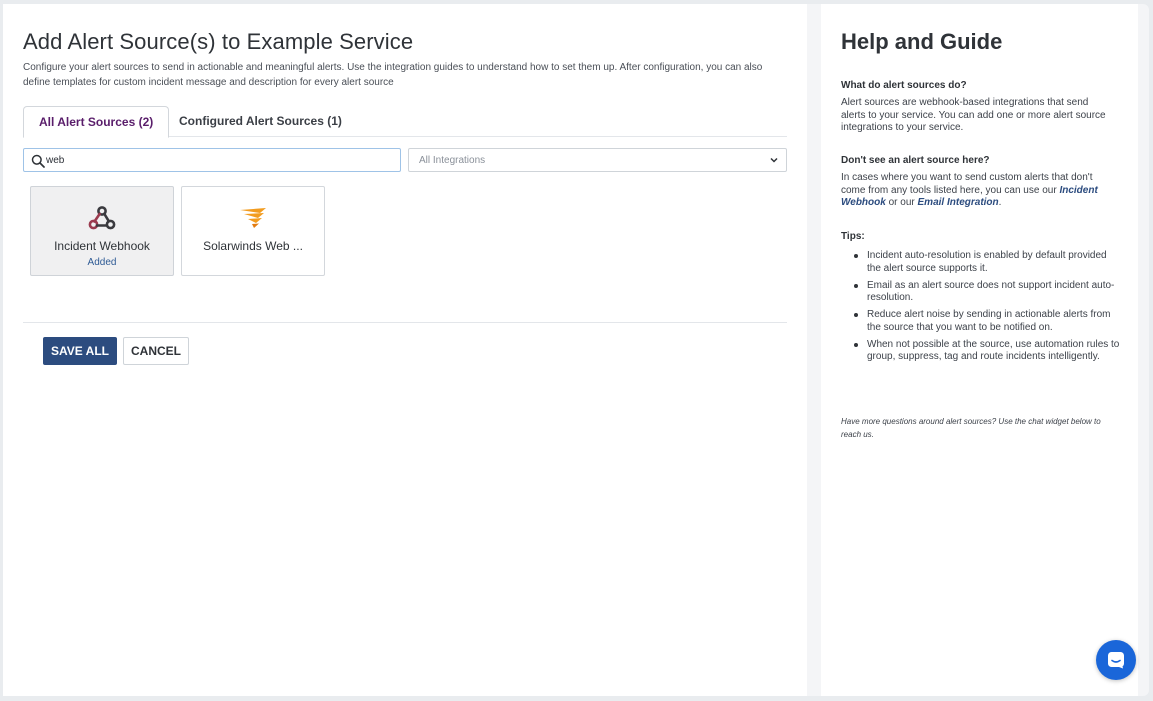 Image resolution: width=1153 pixels, height=701 pixels. Describe the element at coordinates (80, 351) in the screenshot. I see `save-all-button: SAVE ALL` at that location.